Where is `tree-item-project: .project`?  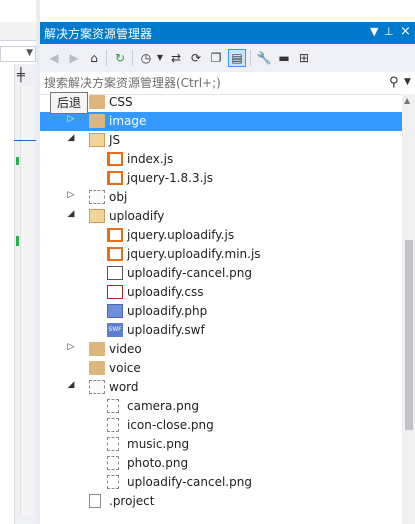
tree-item-project: .project is located at coordinates (221, 501).